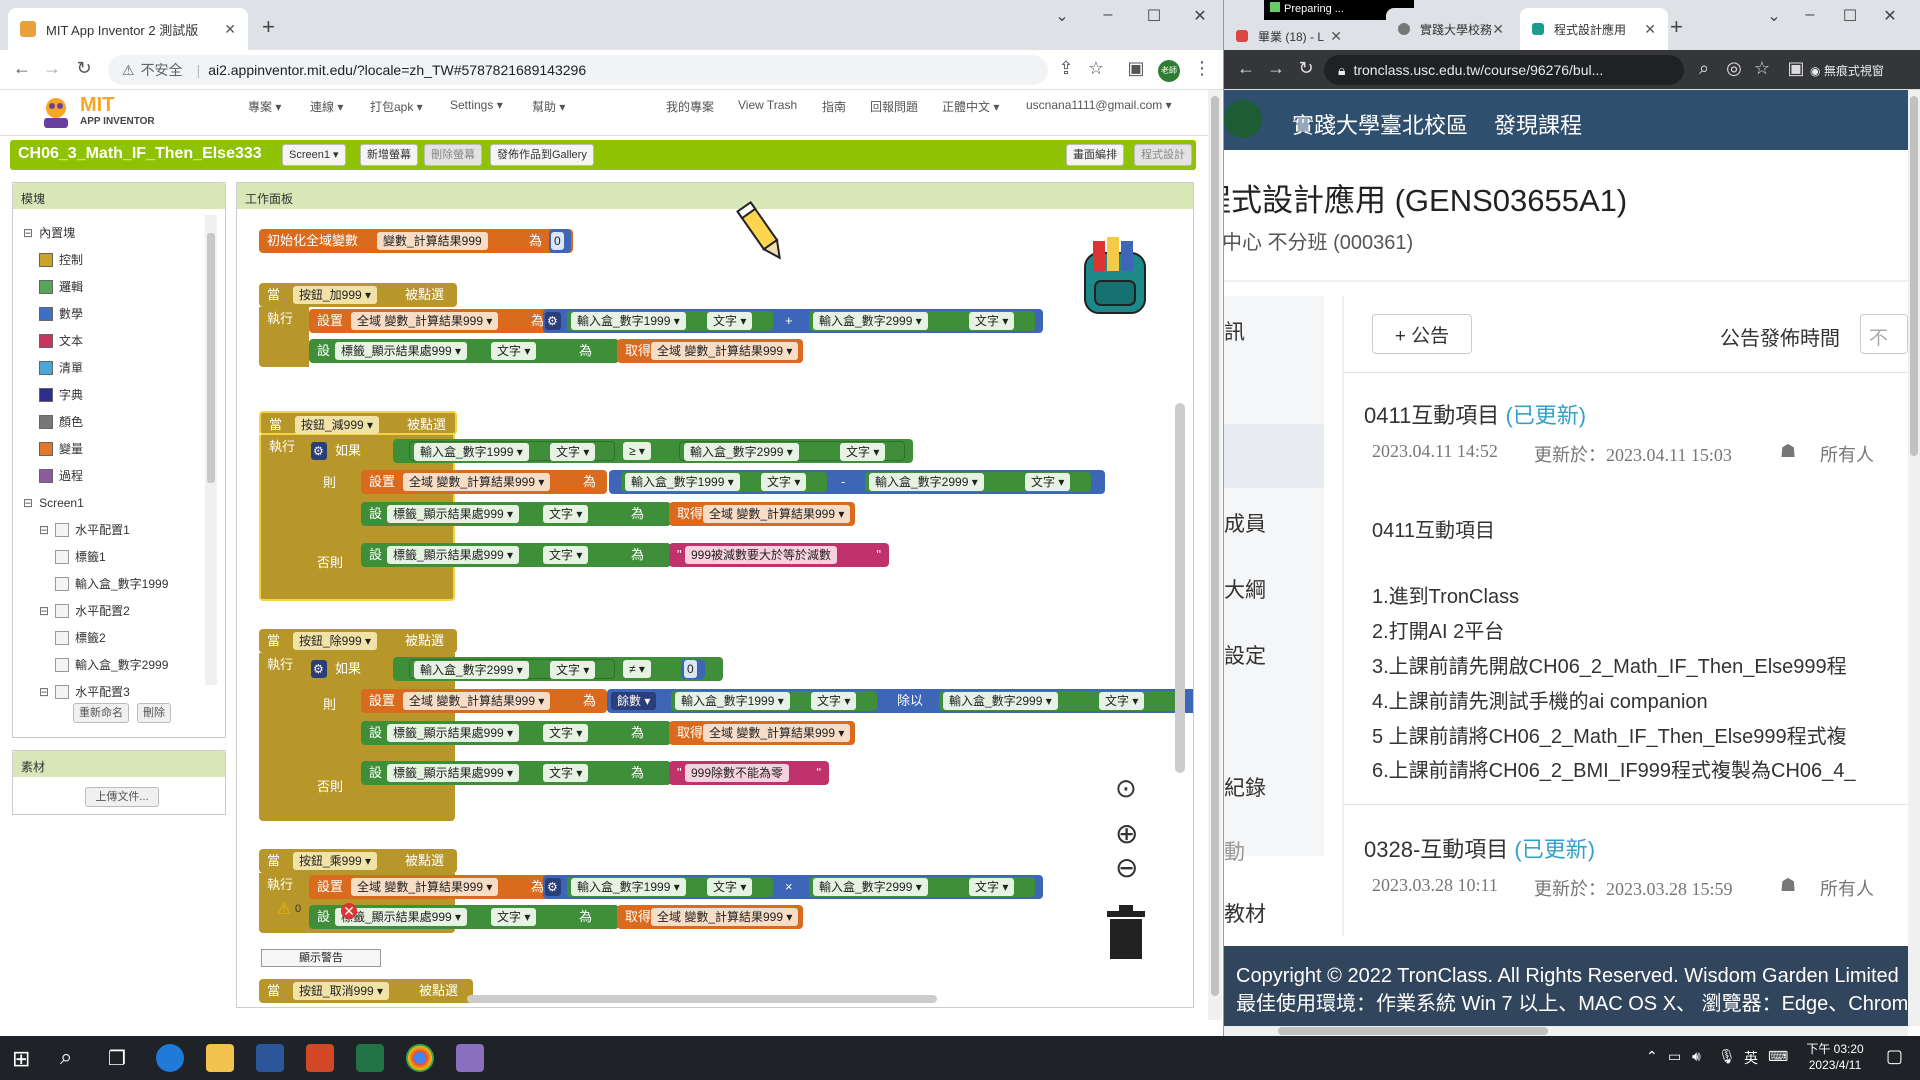 The width and height of the screenshot is (1920, 1080). What do you see at coordinates (113, 556) in the screenshot?
I see `tree-item: 標籤1` at bounding box center [113, 556].